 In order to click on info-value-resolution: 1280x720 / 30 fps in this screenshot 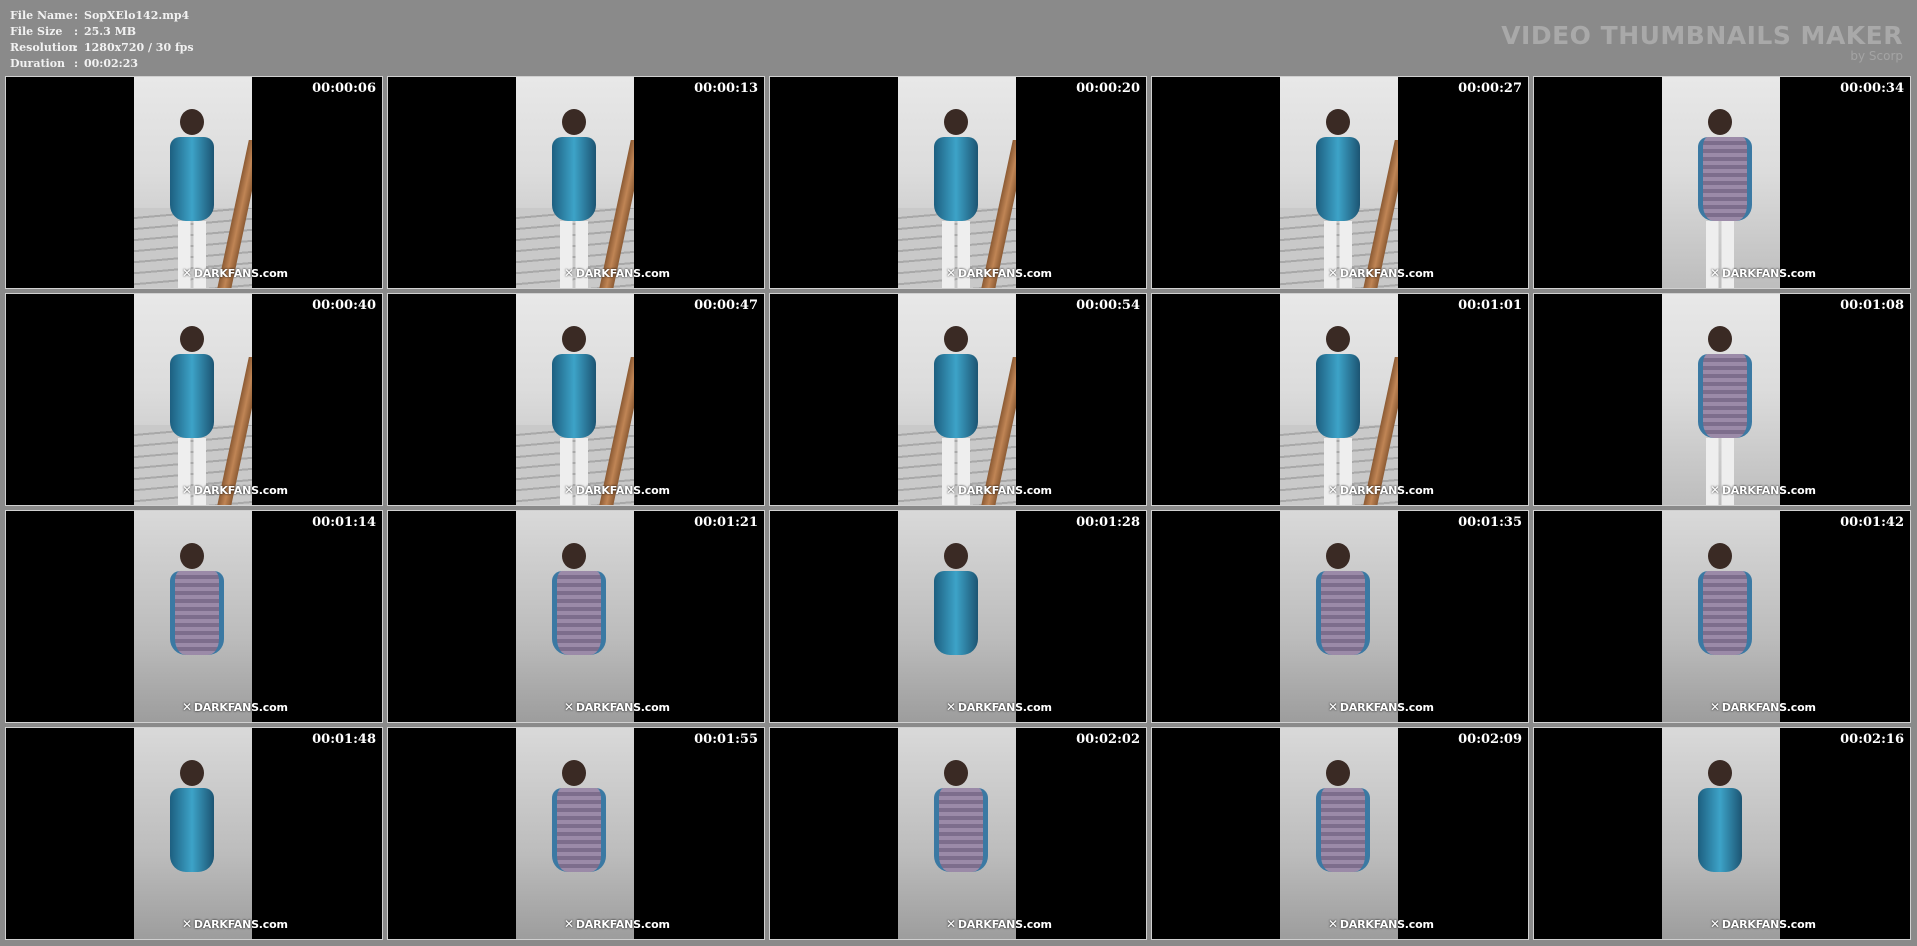, I will do `click(139, 47)`.